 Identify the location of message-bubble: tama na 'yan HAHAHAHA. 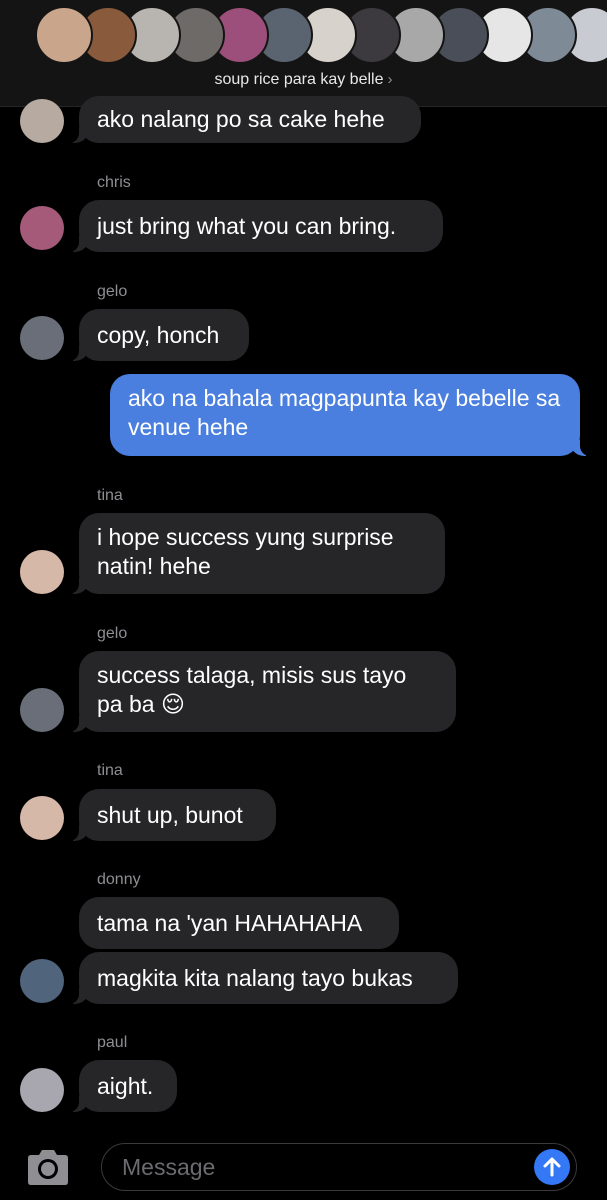
(239, 923).